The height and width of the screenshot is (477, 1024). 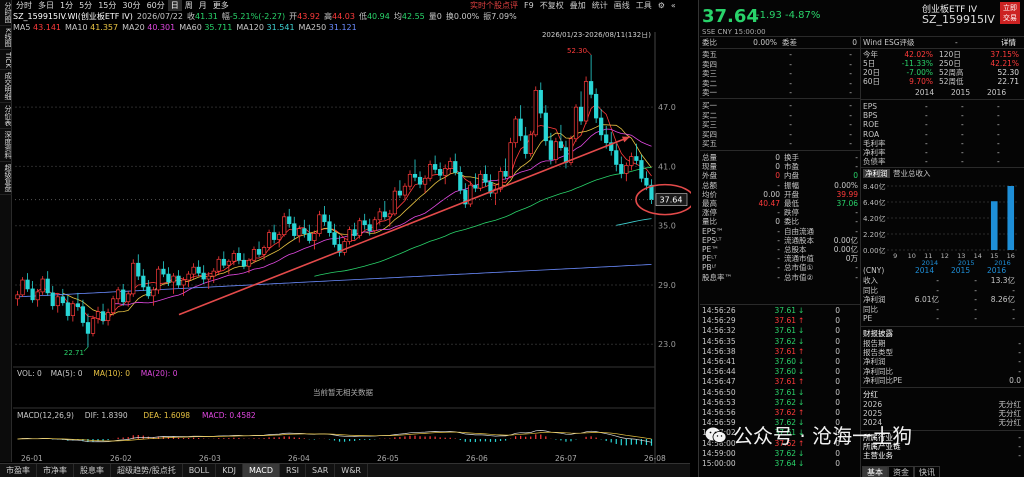 What do you see at coordinates (18, 470) in the screenshot?
I see `indicator-tab: 市盈率` at bounding box center [18, 470].